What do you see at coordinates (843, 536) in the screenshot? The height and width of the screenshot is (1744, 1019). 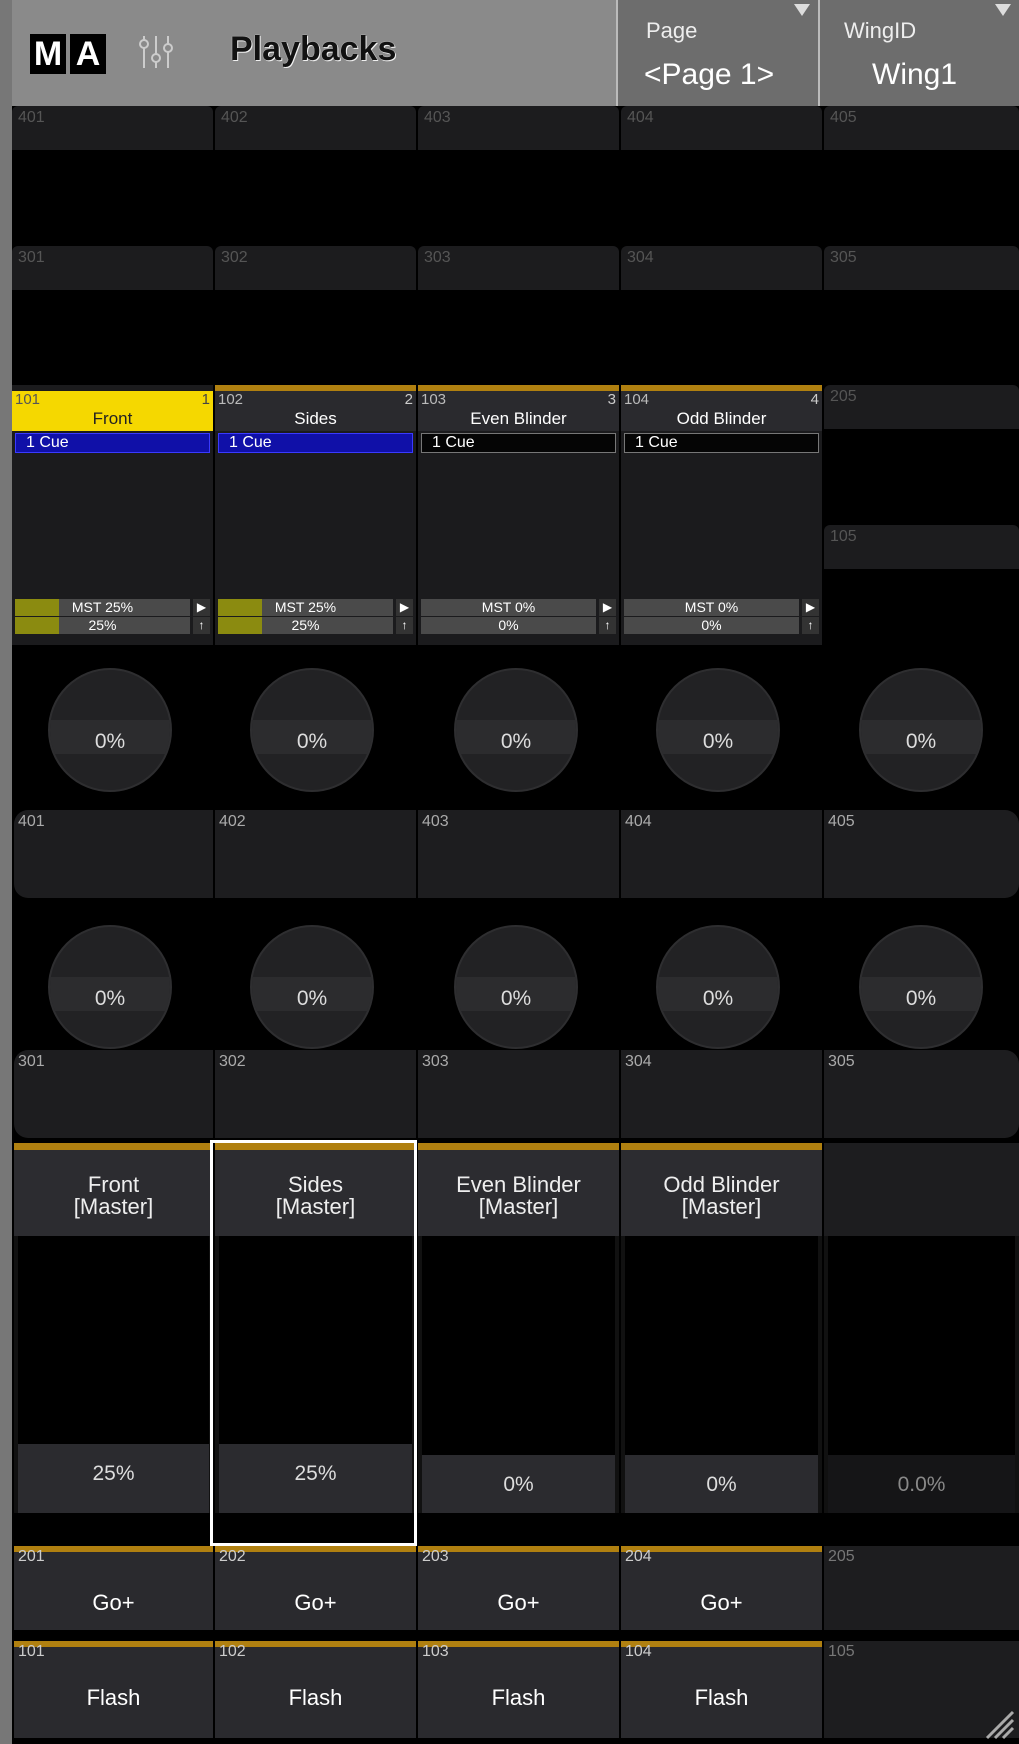 I see `executor-number: 105` at bounding box center [843, 536].